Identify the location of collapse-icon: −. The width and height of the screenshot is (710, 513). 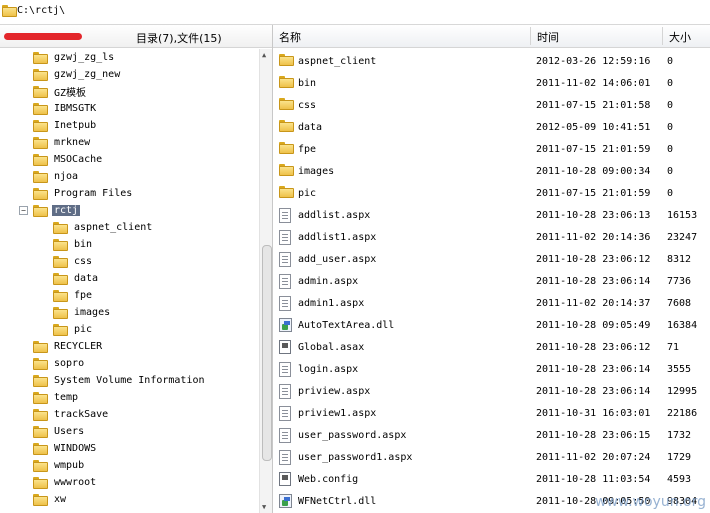
(23, 210).